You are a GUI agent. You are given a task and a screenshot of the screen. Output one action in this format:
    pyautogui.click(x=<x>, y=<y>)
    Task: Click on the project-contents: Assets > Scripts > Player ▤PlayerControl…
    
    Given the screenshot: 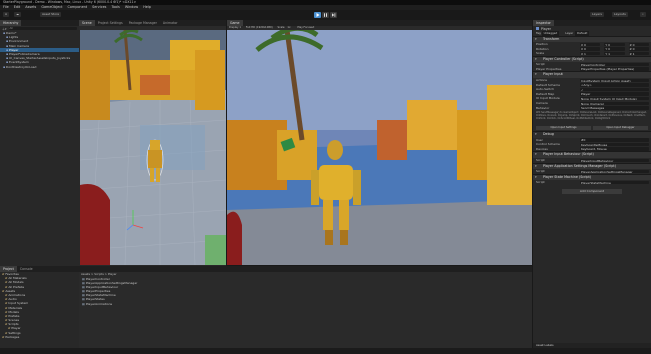 What is the action you would take?
    pyautogui.click(x=305, y=310)
    